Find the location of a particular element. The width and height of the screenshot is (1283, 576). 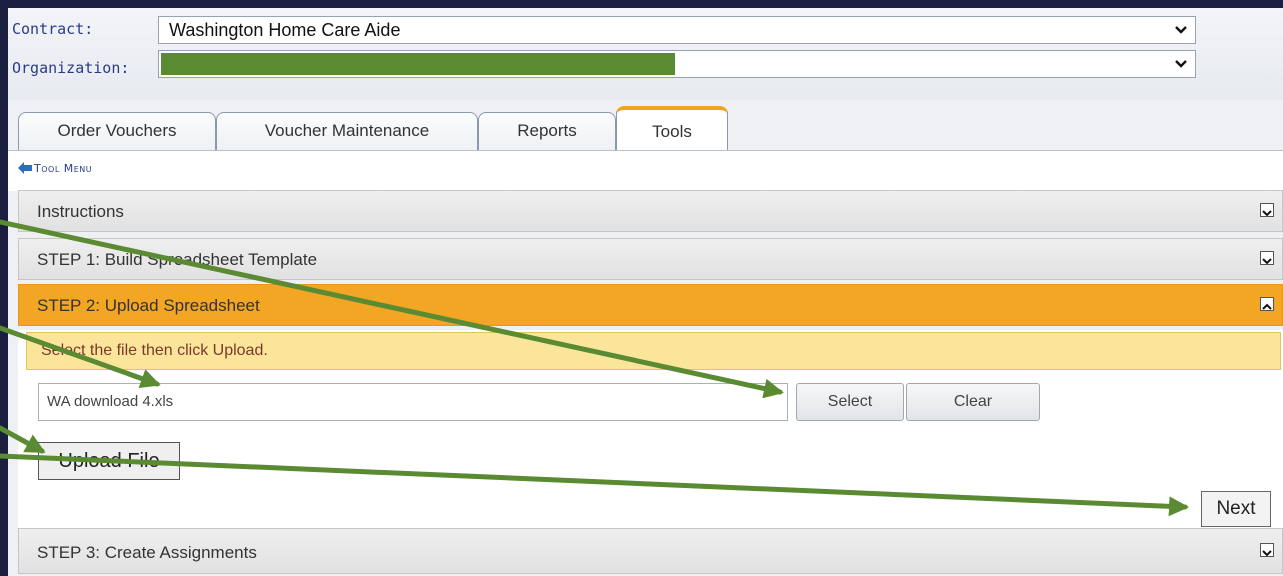

tab-voucher-maintenance: Voucher Maintenance is located at coordinates (347, 131).